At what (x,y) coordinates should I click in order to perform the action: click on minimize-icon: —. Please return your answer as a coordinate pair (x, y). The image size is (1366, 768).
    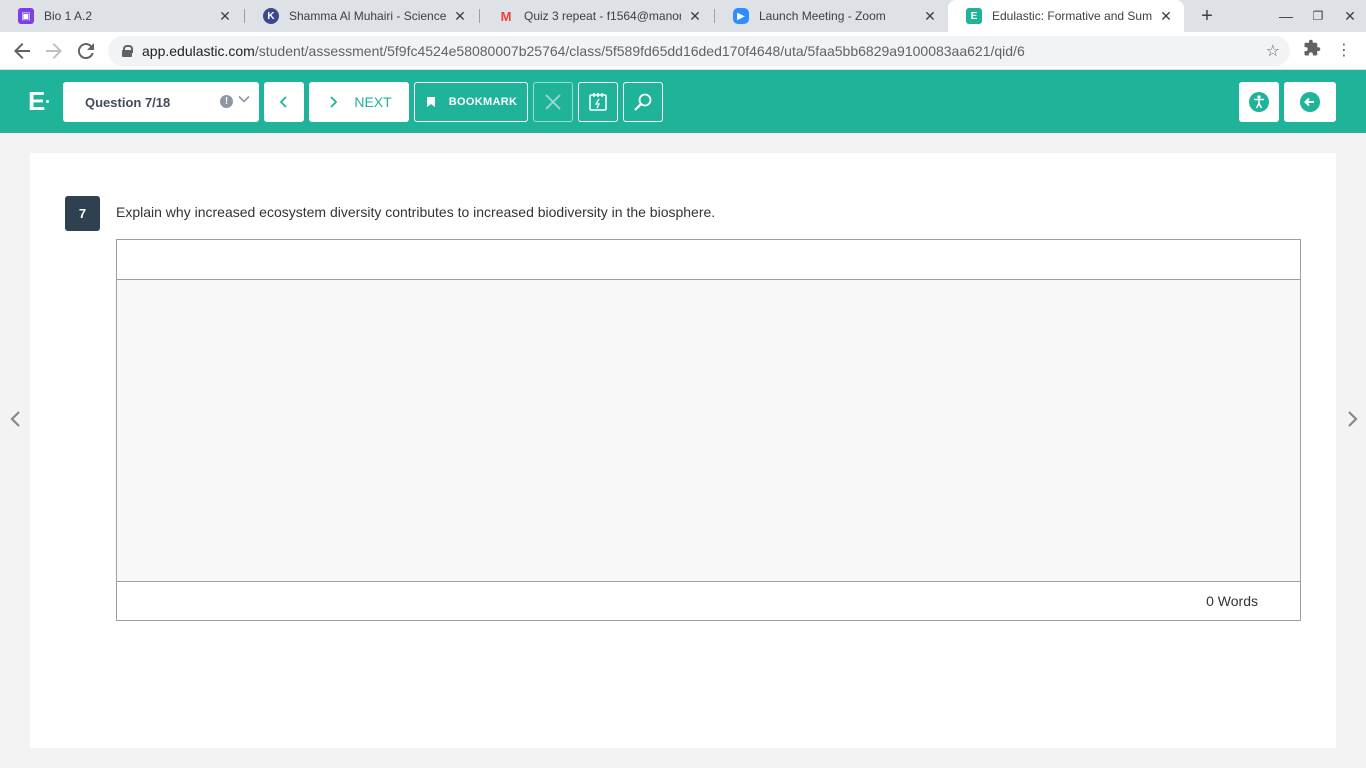
    Looking at the image, I should click on (1286, 16).